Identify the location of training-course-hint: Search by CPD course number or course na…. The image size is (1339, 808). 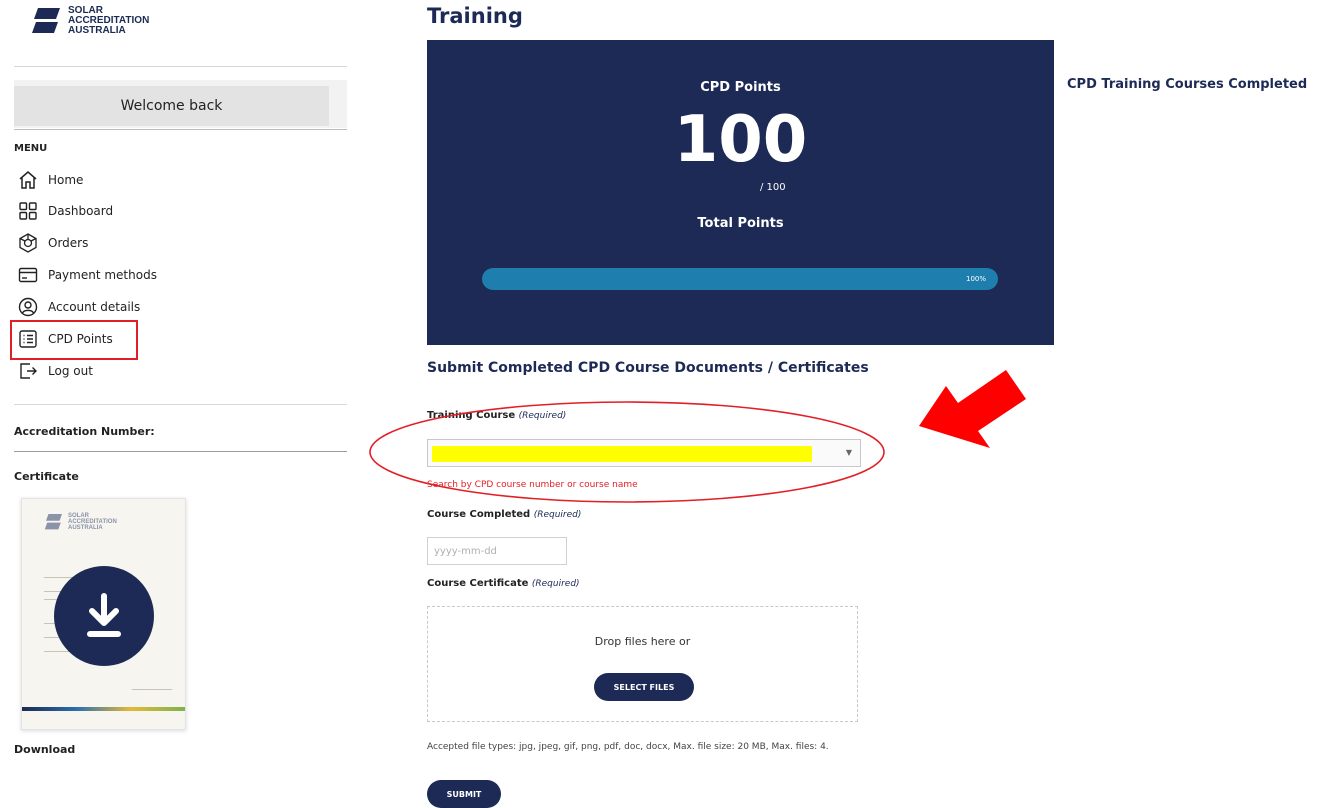
(532, 485).